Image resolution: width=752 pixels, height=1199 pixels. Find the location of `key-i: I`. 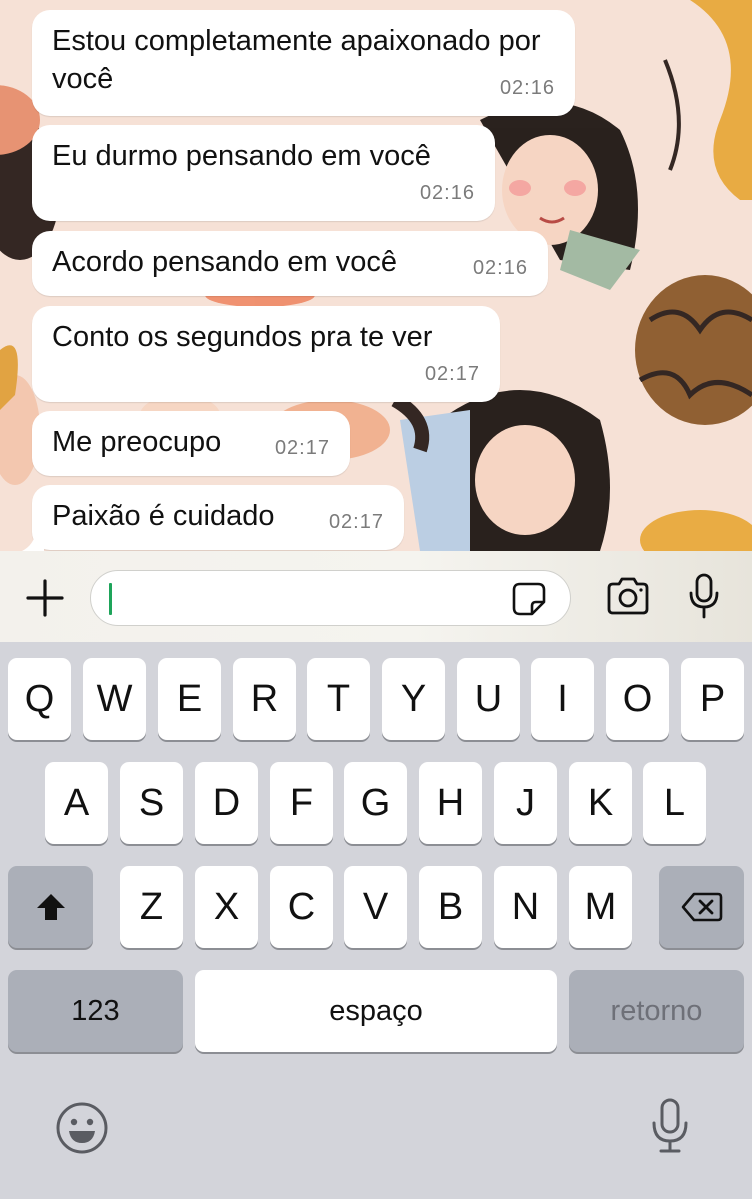

key-i: I is located at coordinates (562, 699).